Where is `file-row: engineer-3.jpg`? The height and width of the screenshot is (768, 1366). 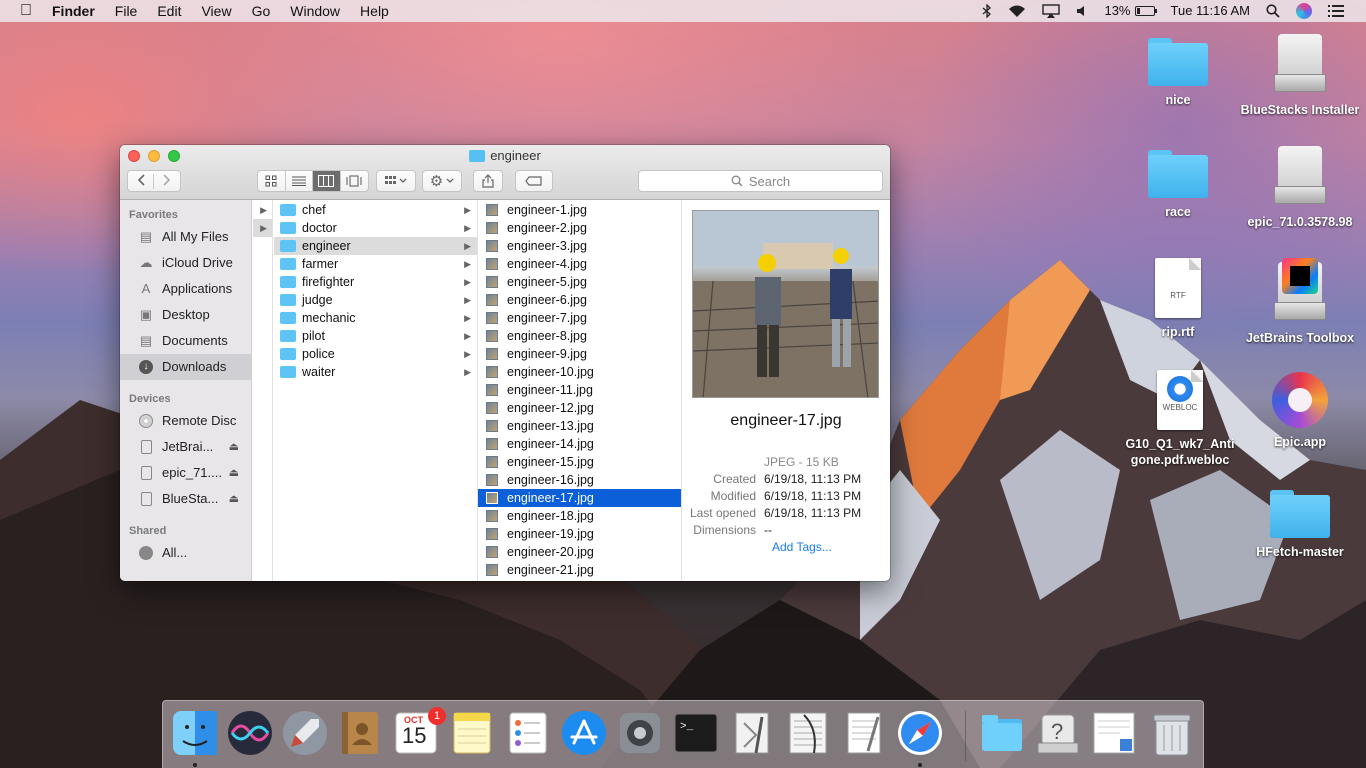 file-row: engineer-3.jpg is located at coordinates (579, 246).